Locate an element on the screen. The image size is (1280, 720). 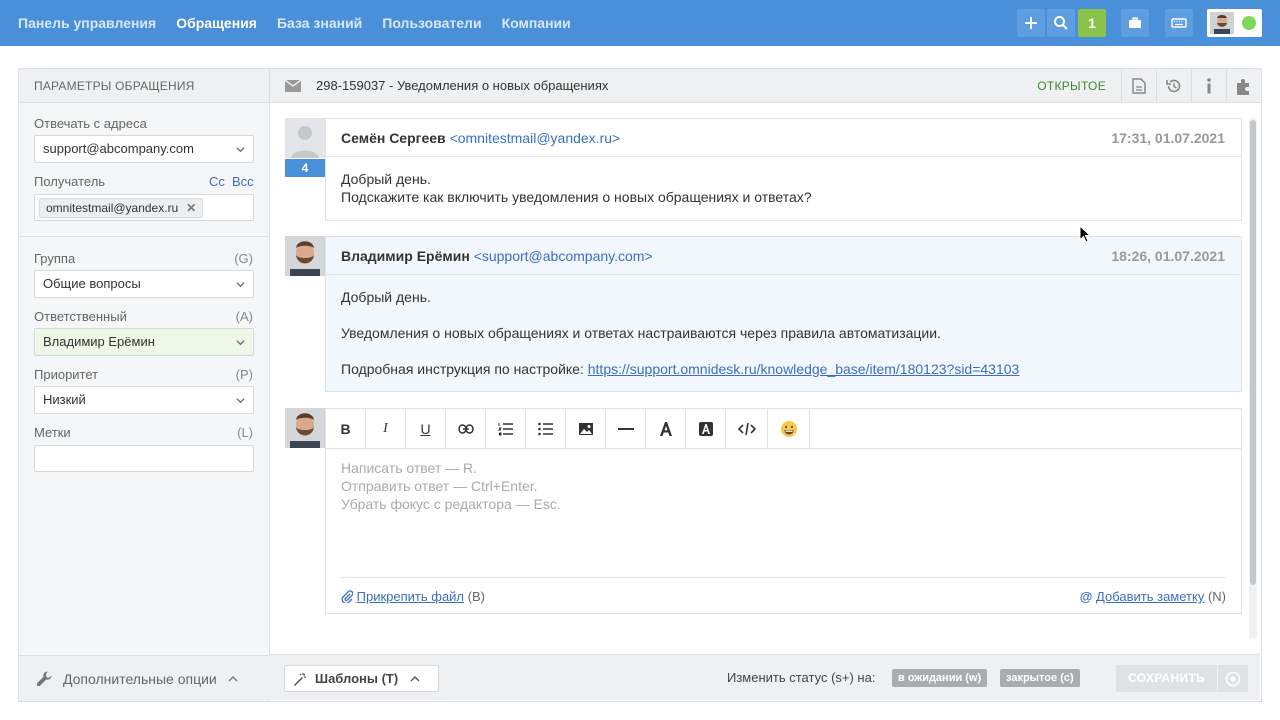
ordered-list-button is located at coordinates (506, 428).